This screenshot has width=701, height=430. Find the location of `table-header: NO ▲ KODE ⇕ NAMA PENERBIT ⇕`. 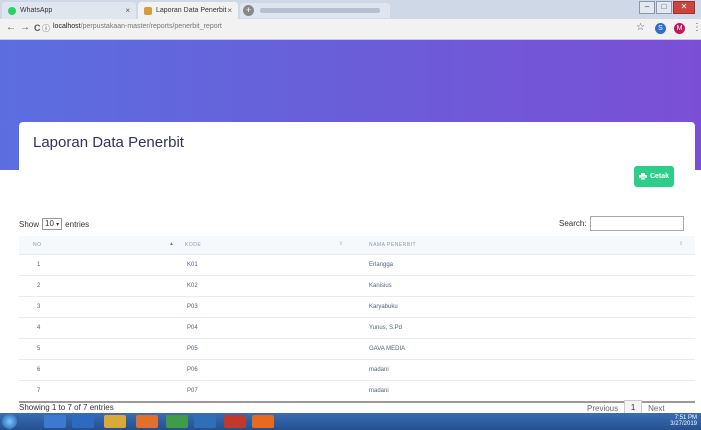

table-header: NO ▲ KODE ⇕ NAMA PENERBIT ⇕ is located at coordinates (357, 245).